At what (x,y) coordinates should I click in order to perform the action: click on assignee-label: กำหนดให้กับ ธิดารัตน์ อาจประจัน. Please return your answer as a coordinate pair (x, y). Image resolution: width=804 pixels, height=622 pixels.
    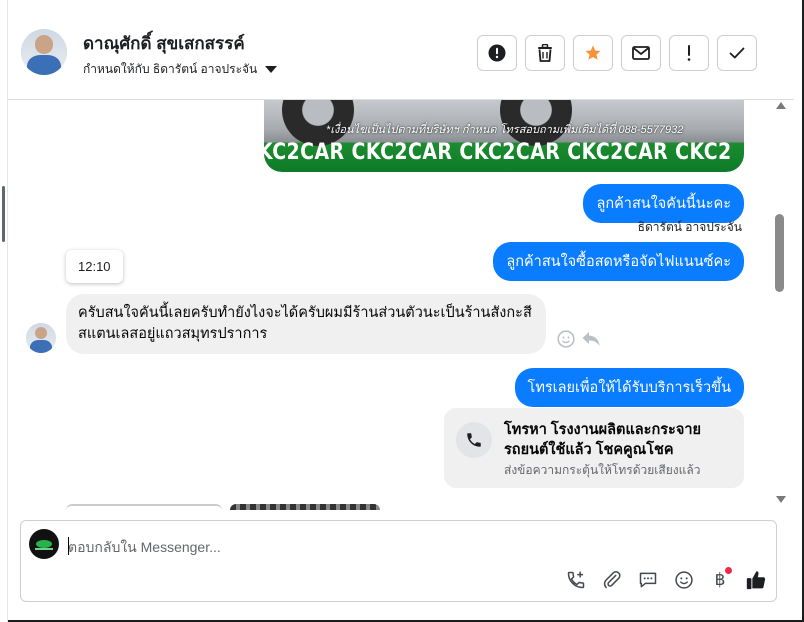
    Looking at the image, I should click on (170, 69).